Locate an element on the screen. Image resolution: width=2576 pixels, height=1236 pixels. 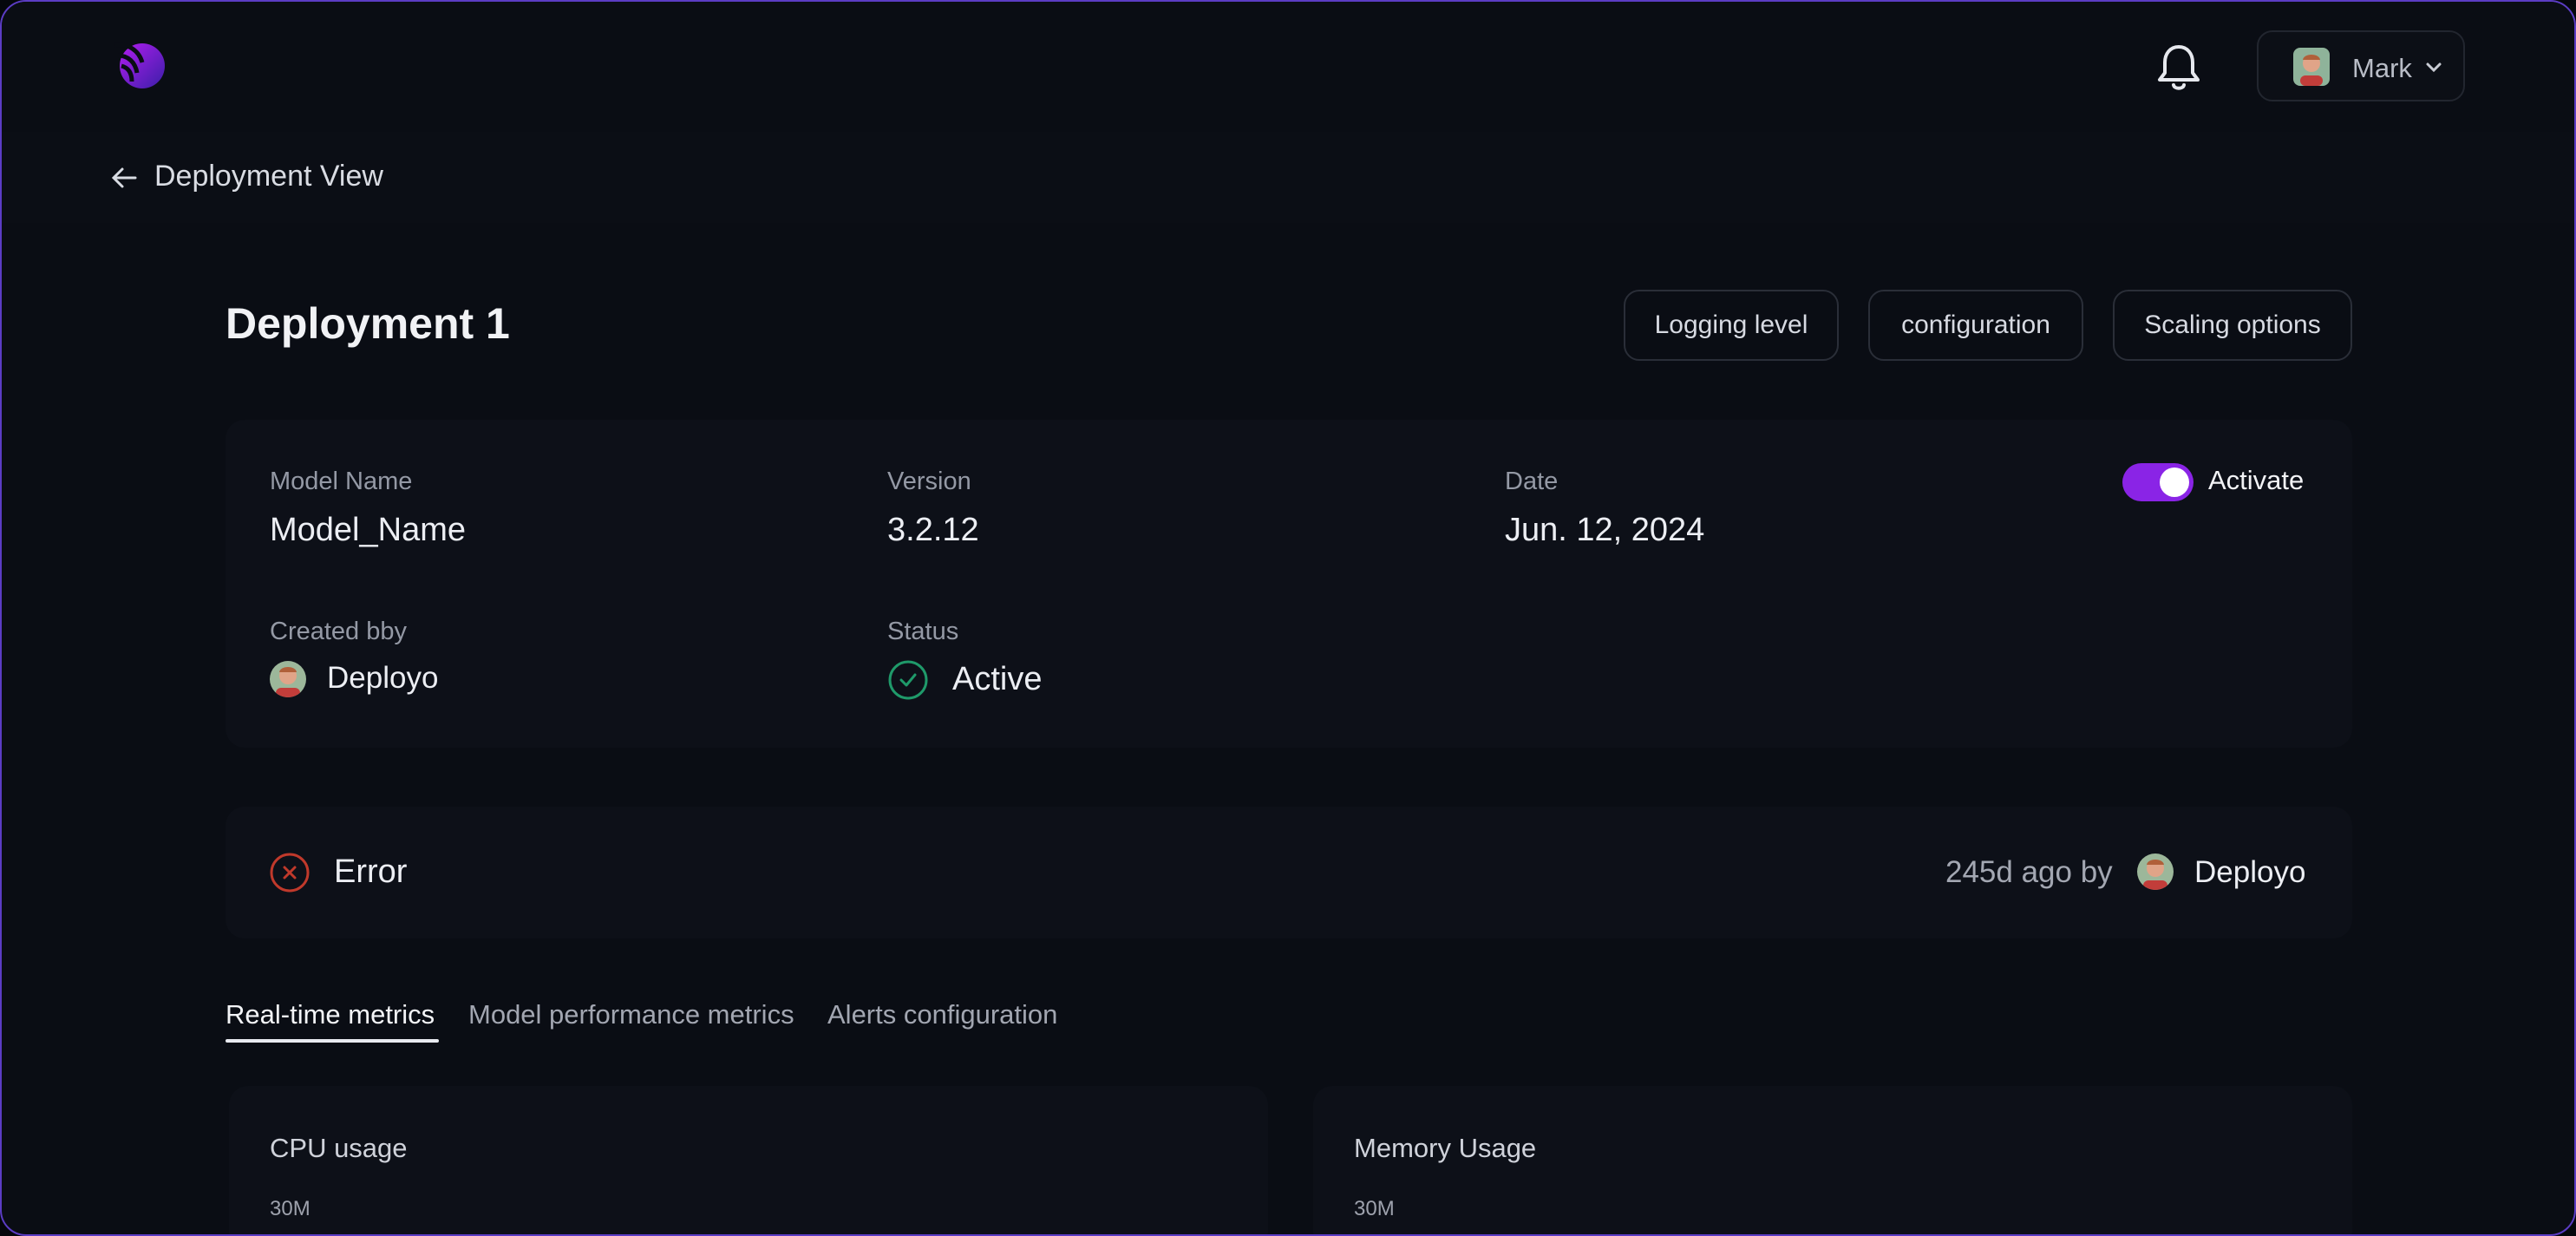
activate-label: Activate is located at coordinates (2256, 480).